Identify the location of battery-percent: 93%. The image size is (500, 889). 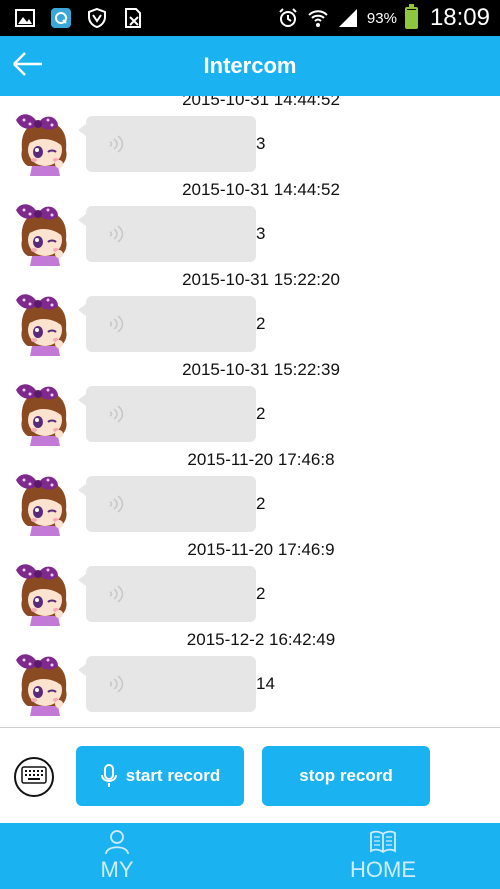
(381, 18).